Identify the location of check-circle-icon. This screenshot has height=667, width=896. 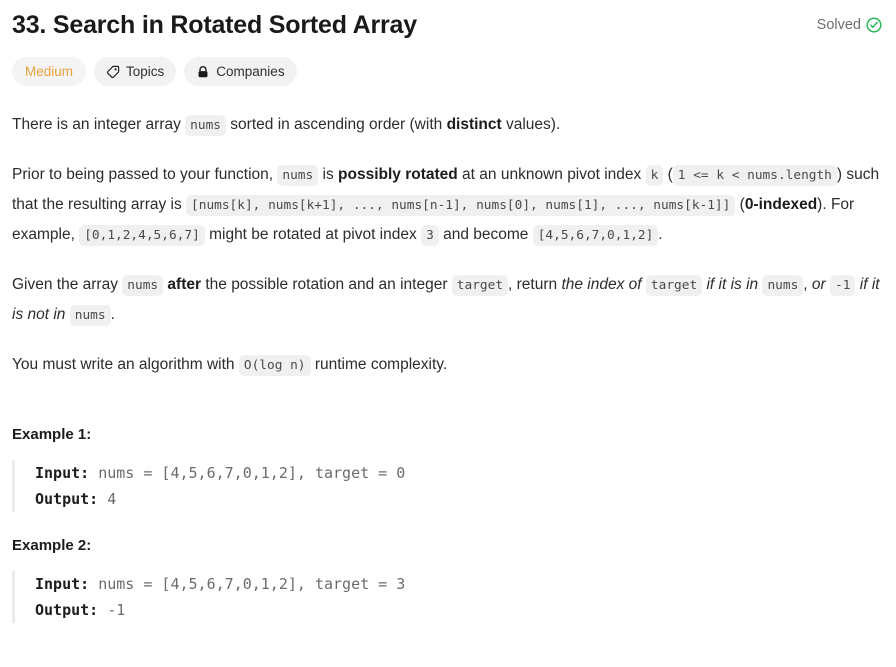
(874, 25).